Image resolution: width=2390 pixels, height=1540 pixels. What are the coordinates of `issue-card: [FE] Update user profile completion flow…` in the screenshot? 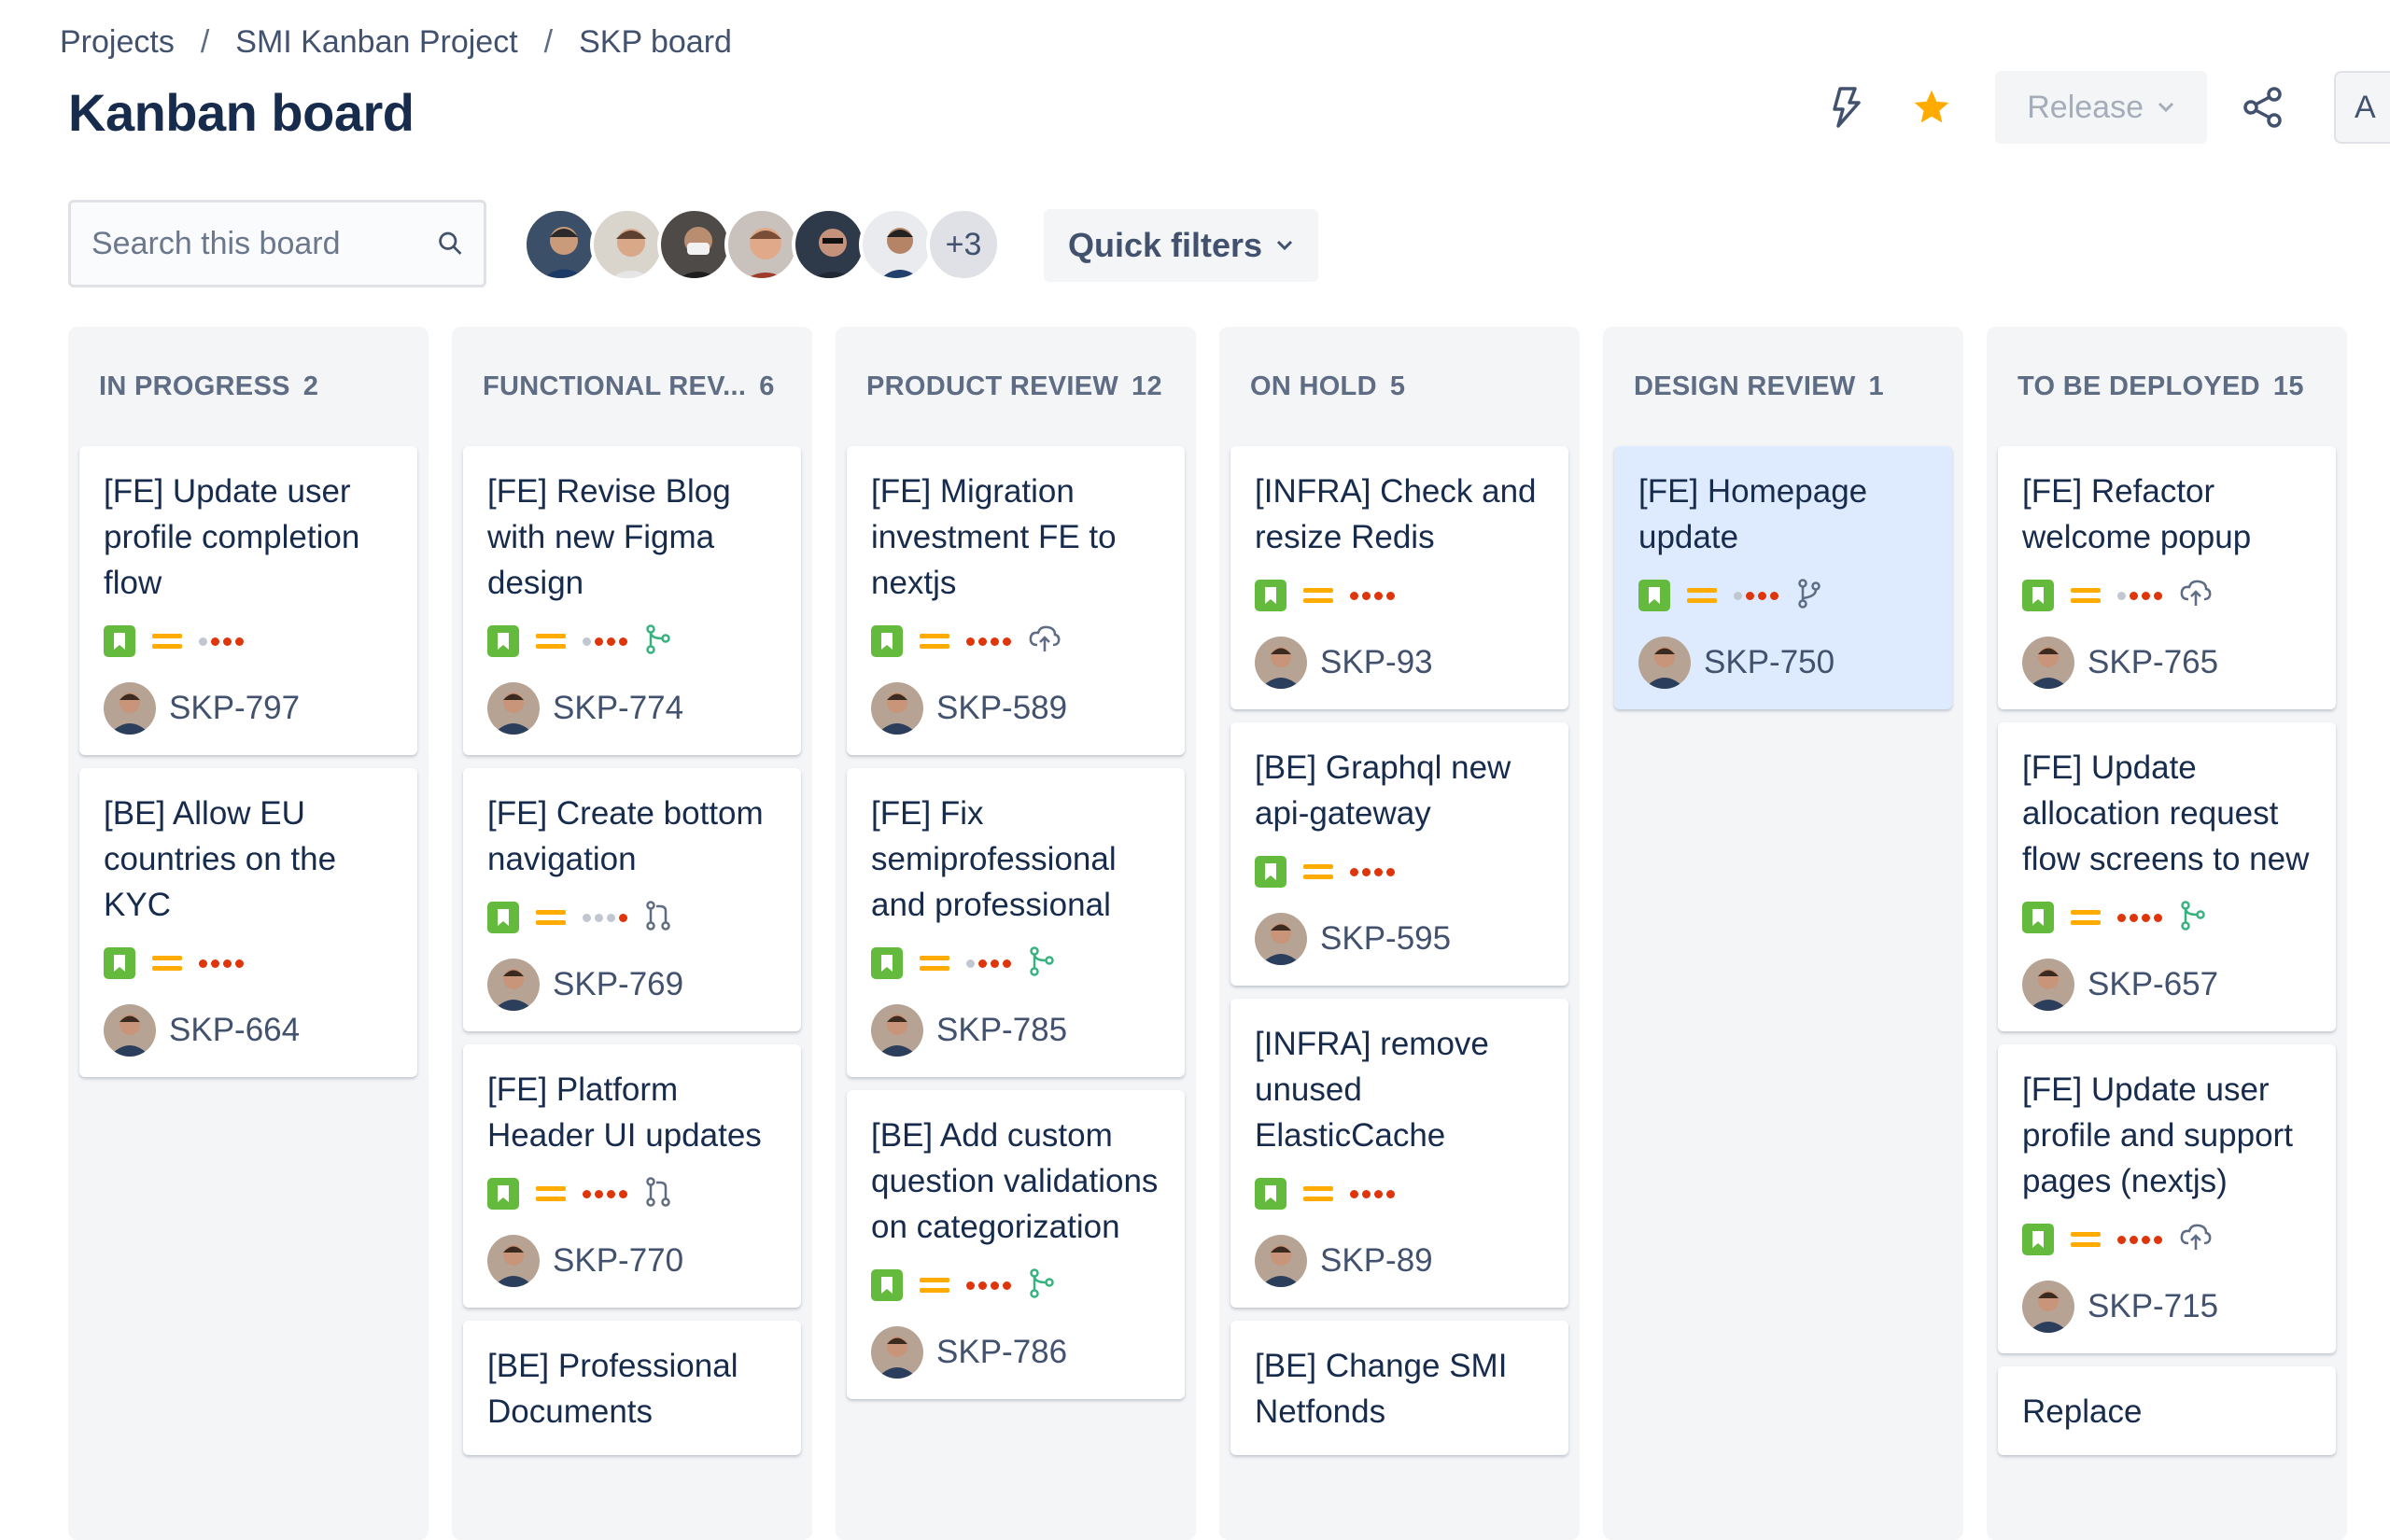 It's located at (248, 600).